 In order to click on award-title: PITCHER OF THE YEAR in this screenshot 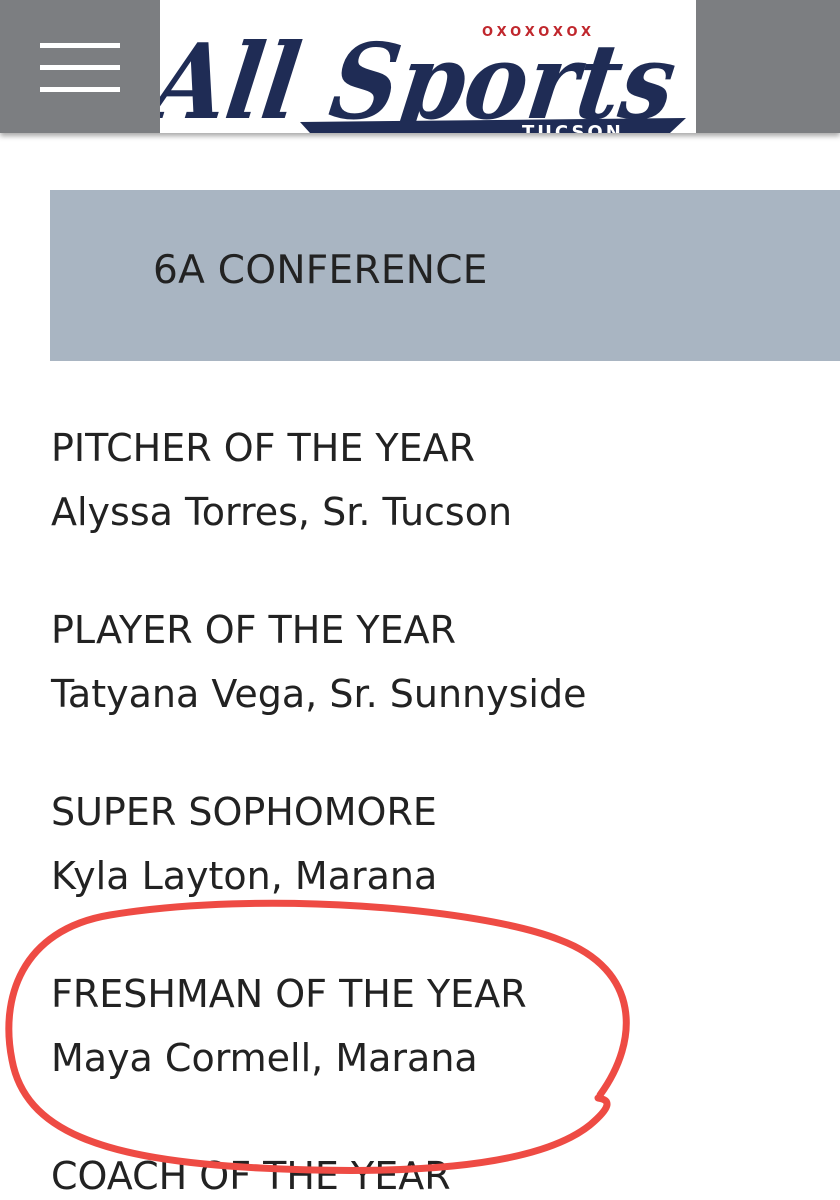, I will do `click(263, 448)`.